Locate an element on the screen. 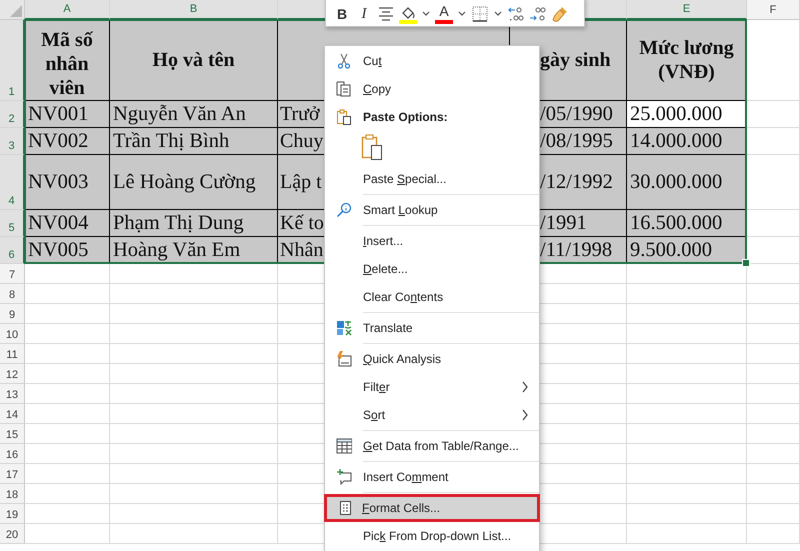  column-header: E is located at coordinates (687, 10).